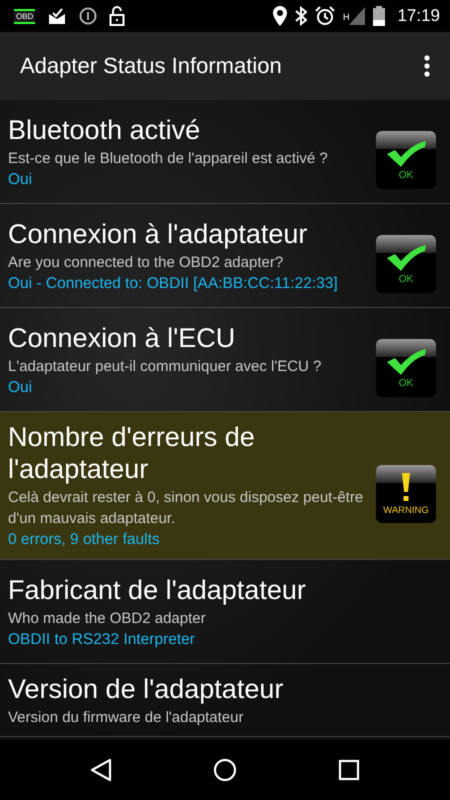 The image size is (450, 800). I want to click on back-triangle-icon, so click(101, 770).